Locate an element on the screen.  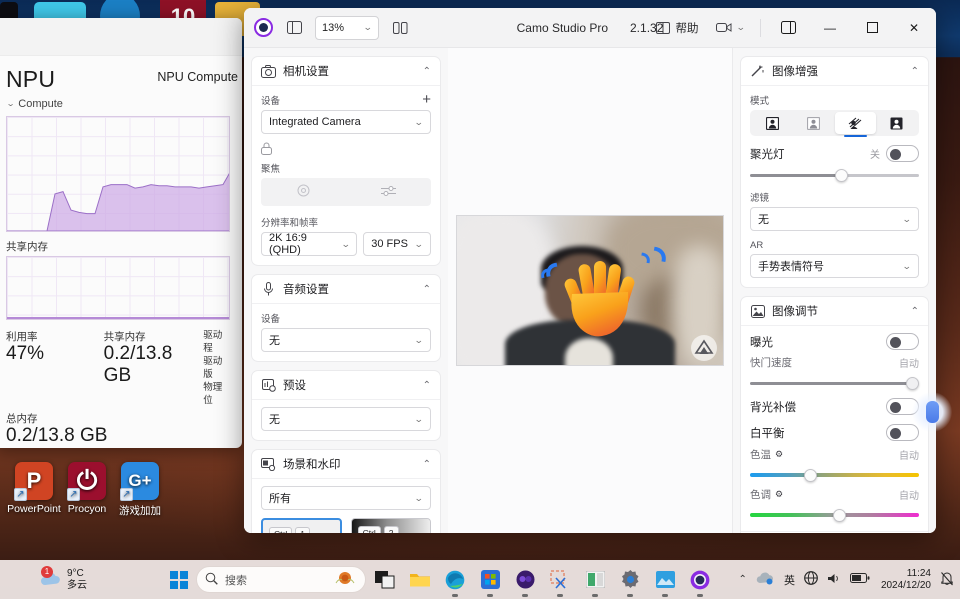
image-adjust-header: 图像调节 ⌃ is located at coordinates (834, 311).